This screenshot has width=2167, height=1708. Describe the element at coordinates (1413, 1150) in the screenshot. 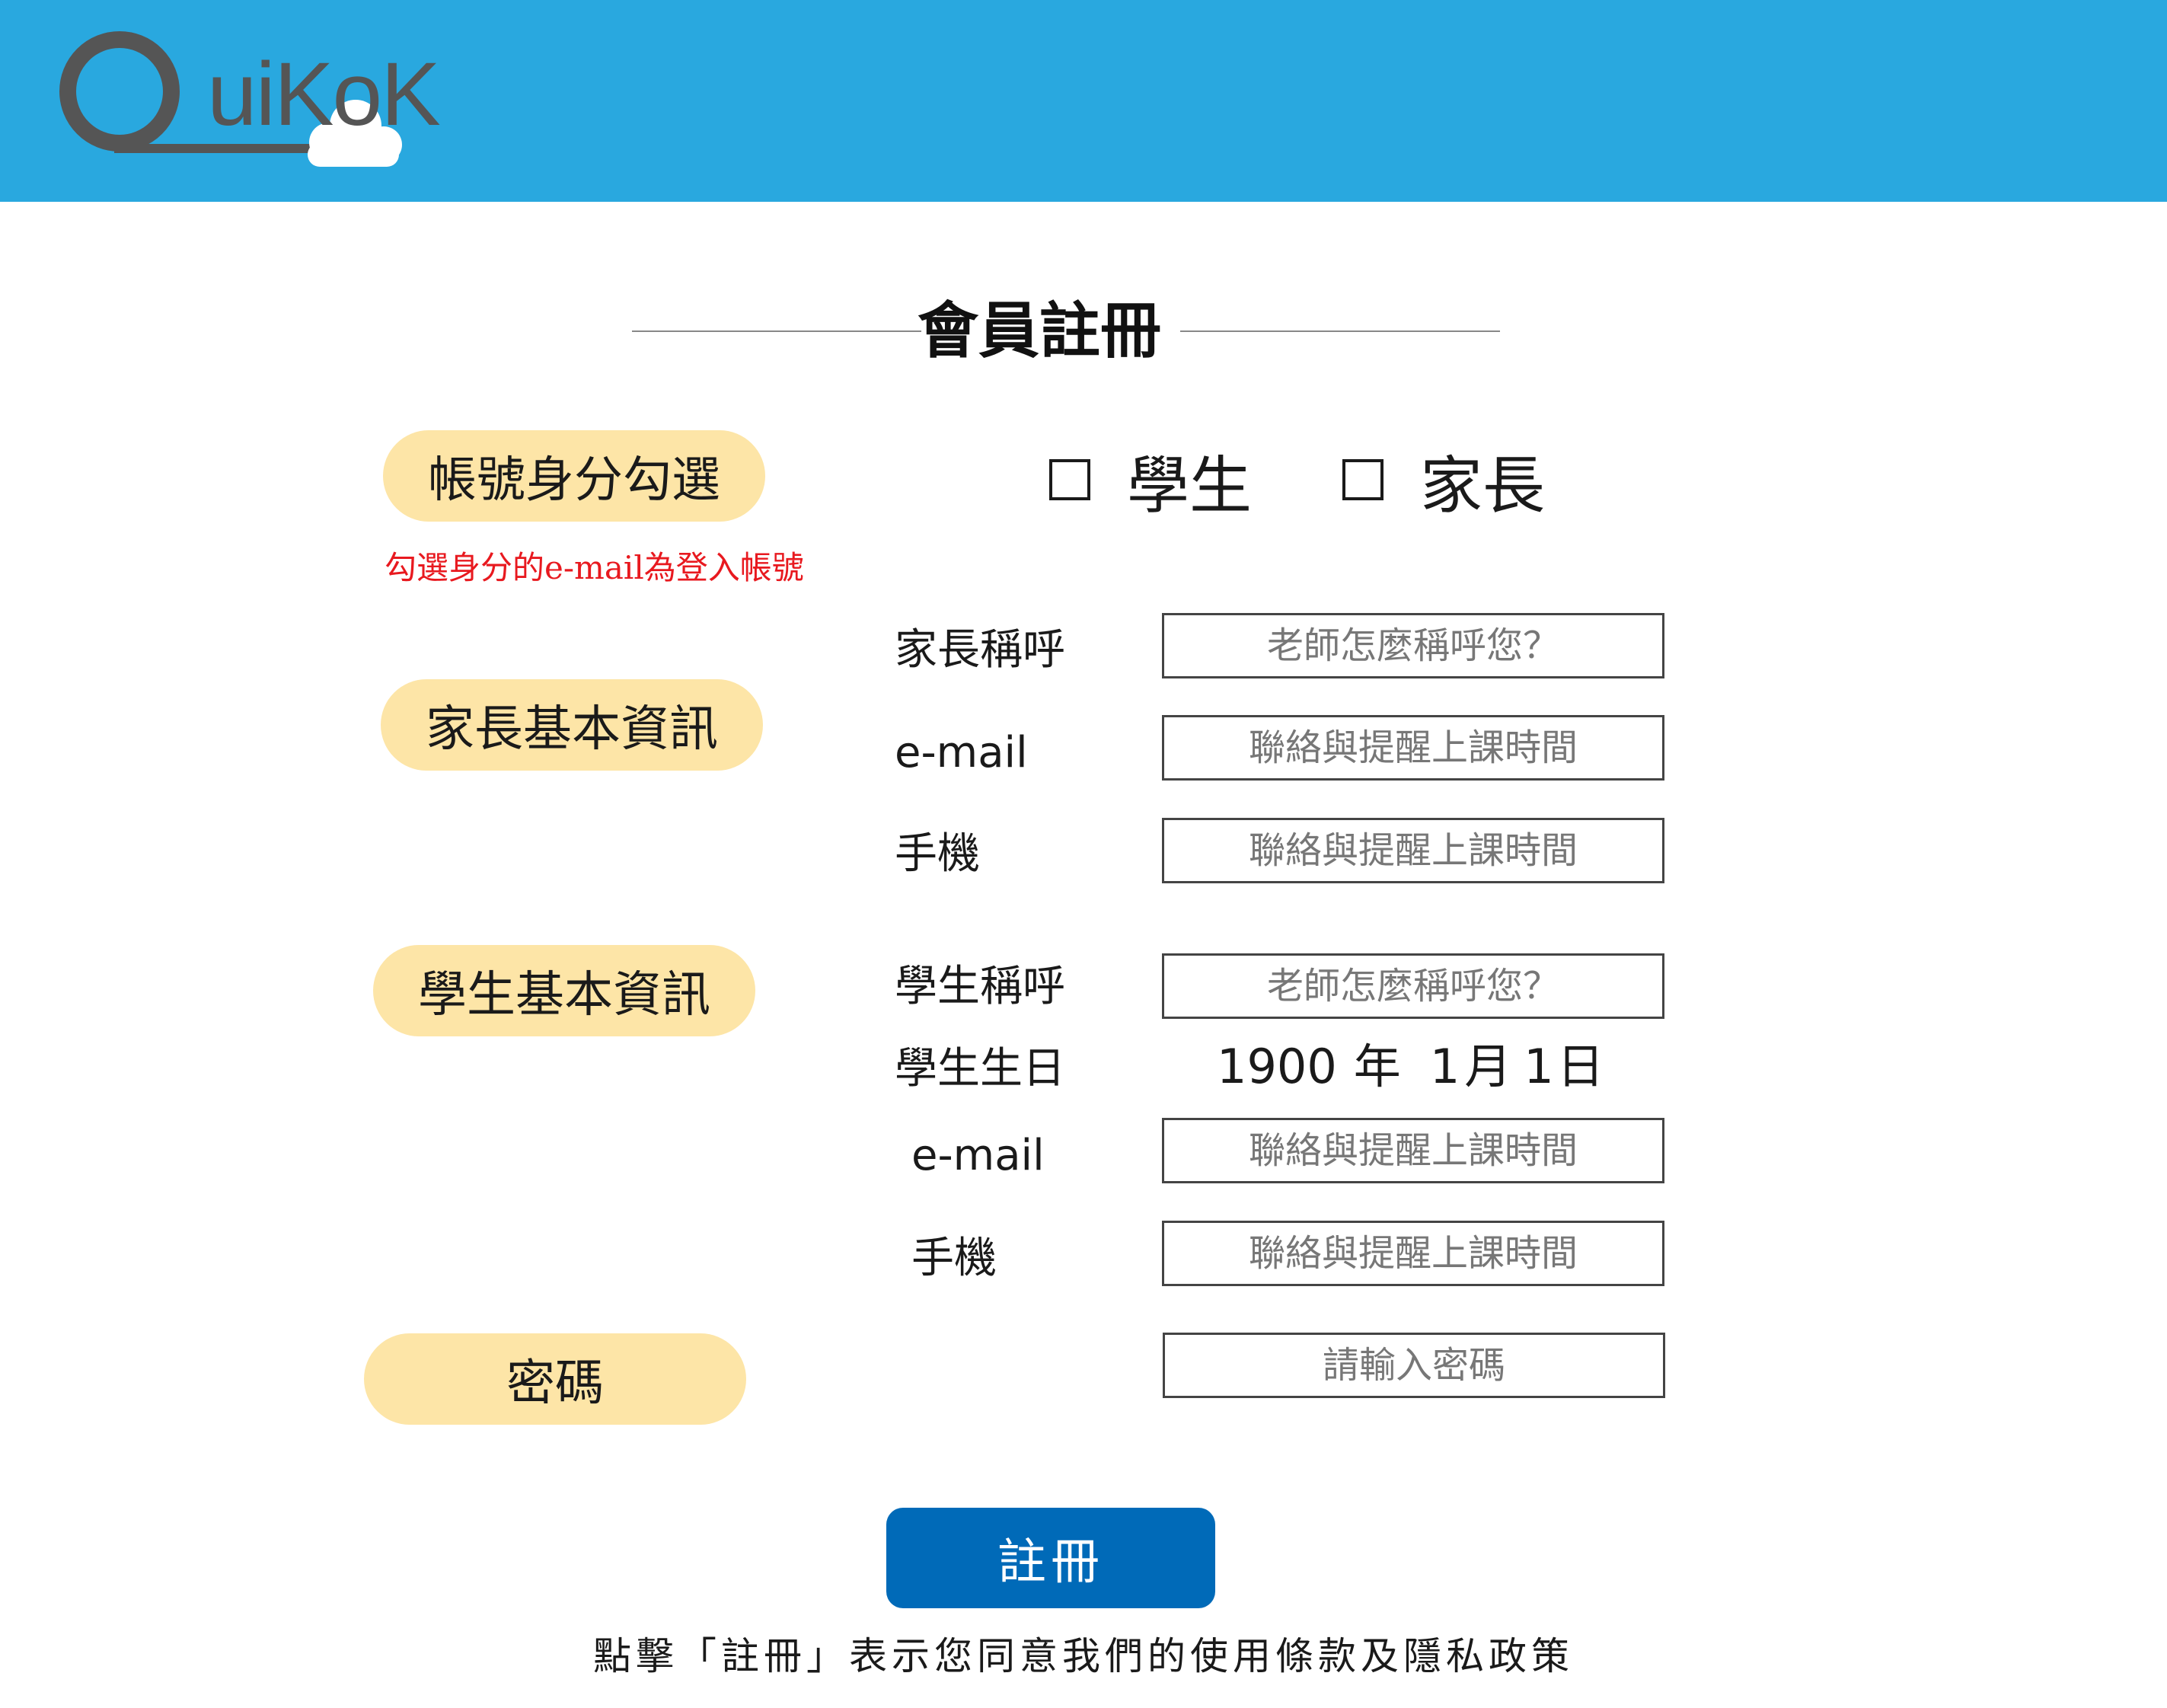

I see `student-email-input` at that location.